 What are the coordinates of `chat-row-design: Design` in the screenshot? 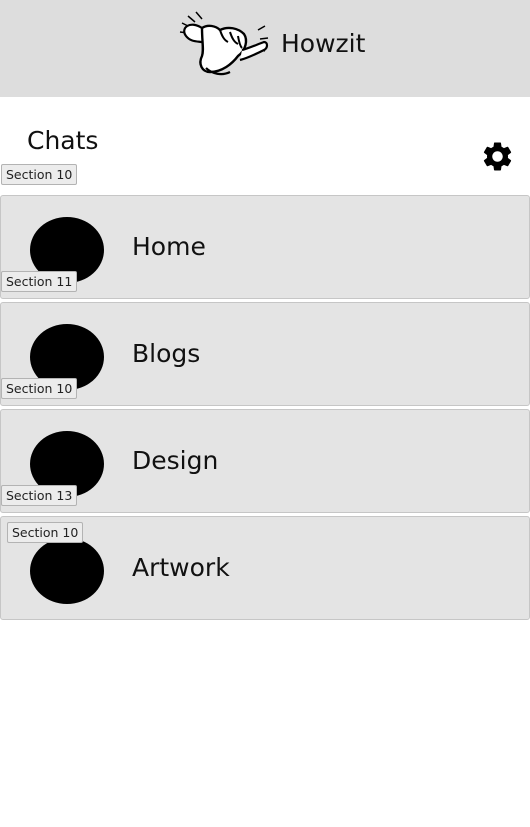 It's located at (265, 461).